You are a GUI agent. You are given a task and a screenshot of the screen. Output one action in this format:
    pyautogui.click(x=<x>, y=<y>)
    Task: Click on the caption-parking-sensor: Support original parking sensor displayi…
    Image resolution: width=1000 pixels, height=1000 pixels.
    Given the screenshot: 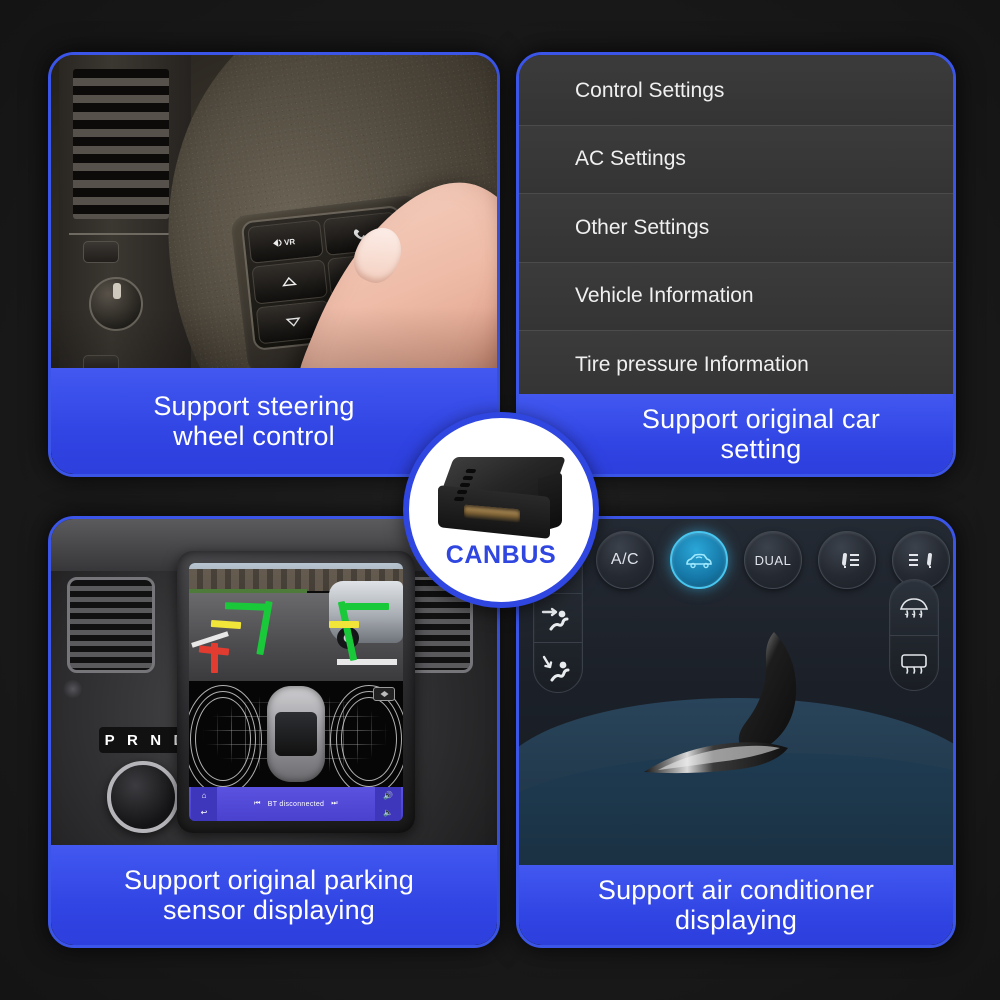 What is the action you would take?
    pyautogui.click(x=274, y=895)
    